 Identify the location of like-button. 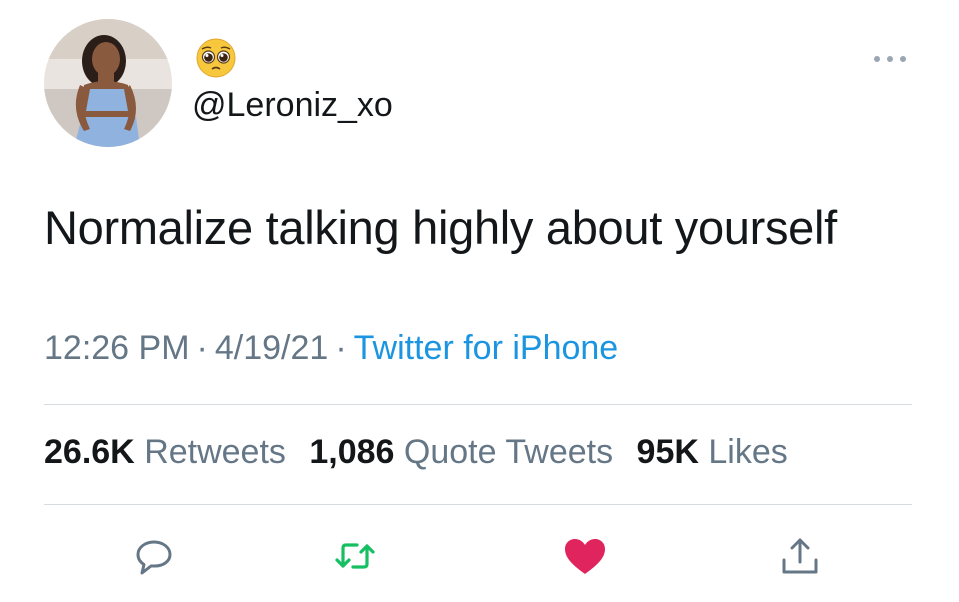
(585, 556).